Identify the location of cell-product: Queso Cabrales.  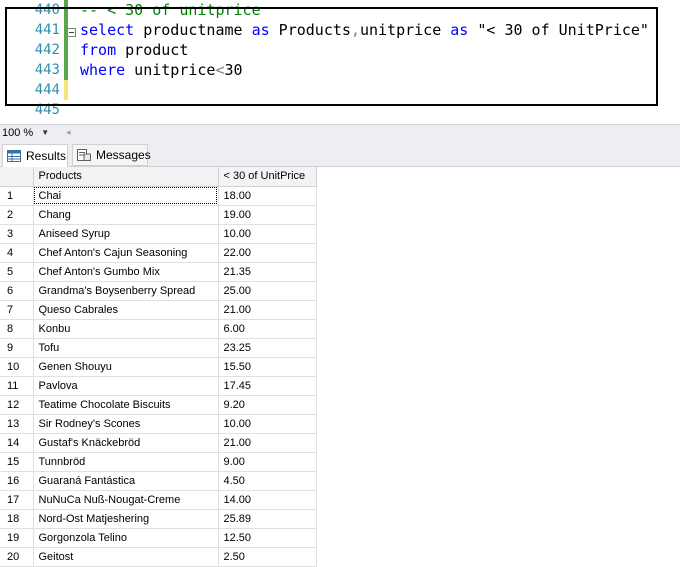
(126, 310).